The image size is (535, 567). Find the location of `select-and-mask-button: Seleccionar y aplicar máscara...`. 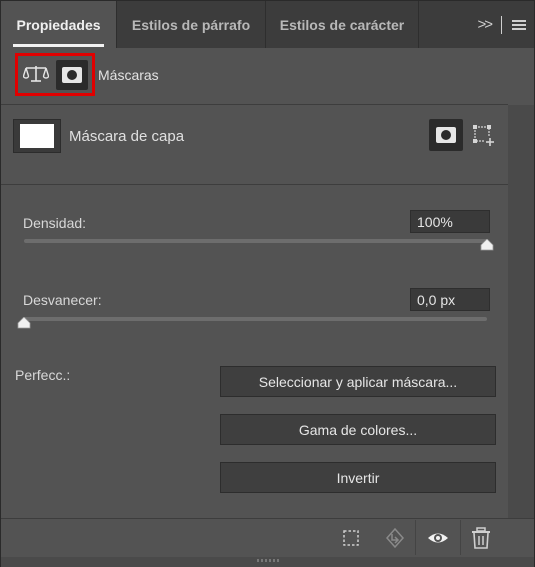

select-and-mask-button: Seleccionar y aplicar máscara... is located at coordinates (358, 381).